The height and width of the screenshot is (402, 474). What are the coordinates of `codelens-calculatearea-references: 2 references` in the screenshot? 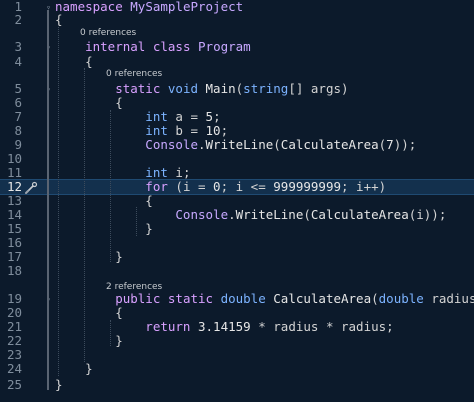 It's located at (134, 287).